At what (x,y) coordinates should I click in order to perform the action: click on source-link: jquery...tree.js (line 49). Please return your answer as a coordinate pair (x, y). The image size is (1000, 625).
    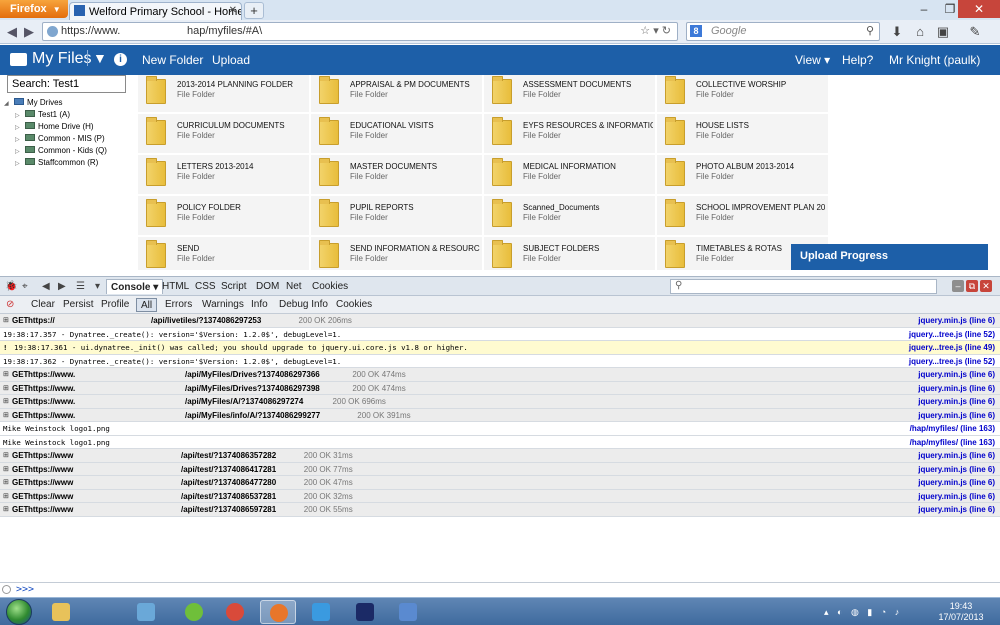
    Looking at the image, I should click on (952, 347).